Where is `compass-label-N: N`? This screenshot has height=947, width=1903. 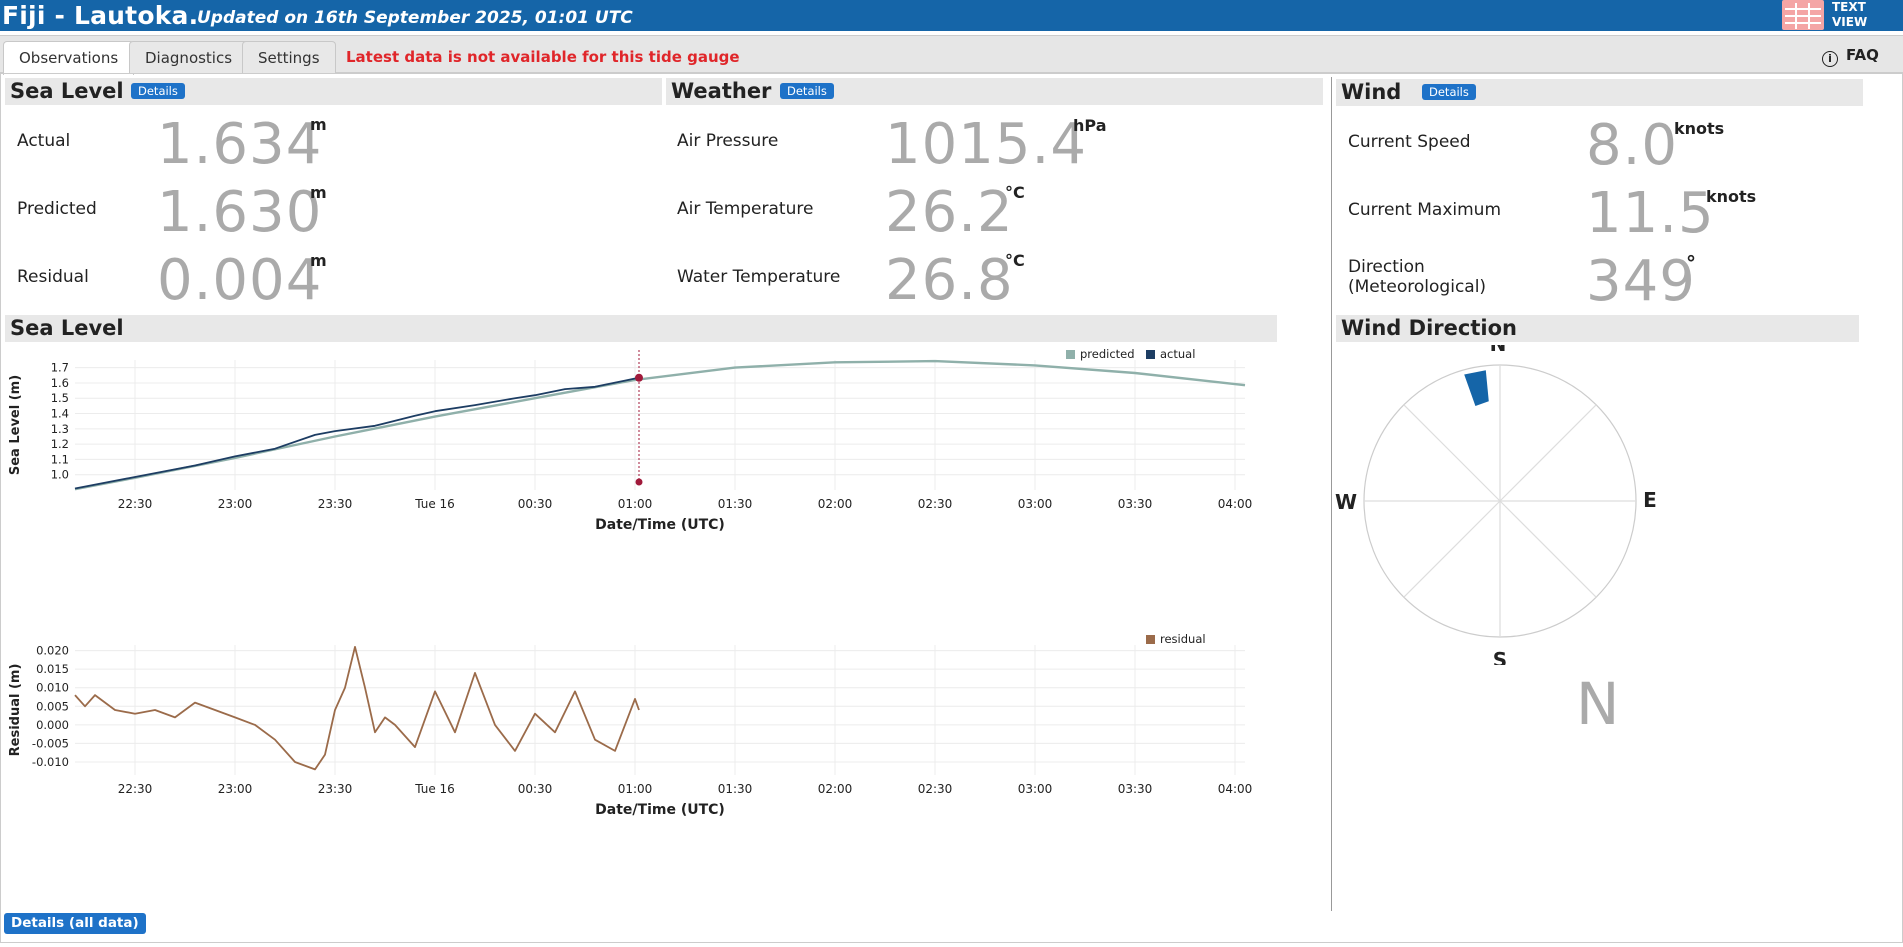
compass-label-N: N is located at coordinates (1498, 350).